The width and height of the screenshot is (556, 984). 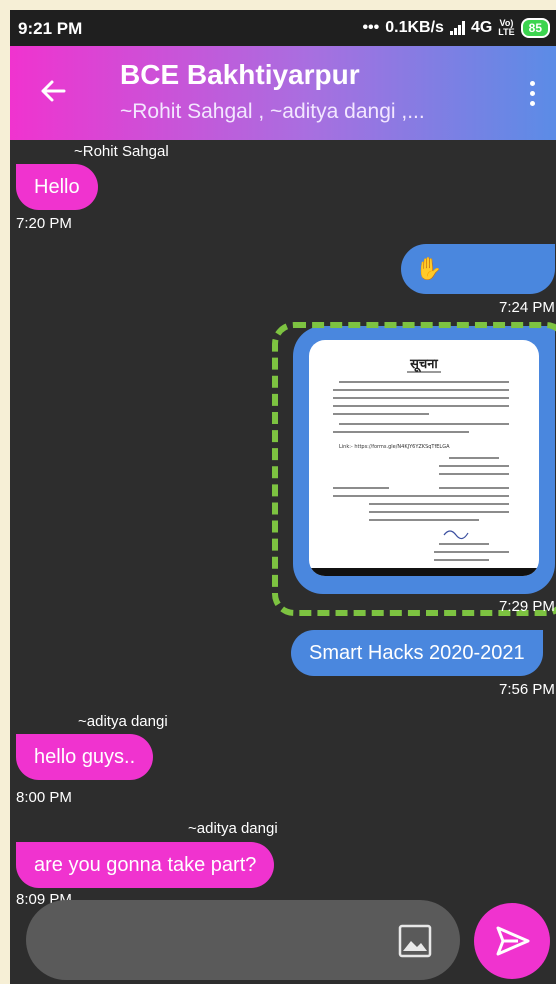 I want to click on battery-icon: 85, so click(x=535, y=28).